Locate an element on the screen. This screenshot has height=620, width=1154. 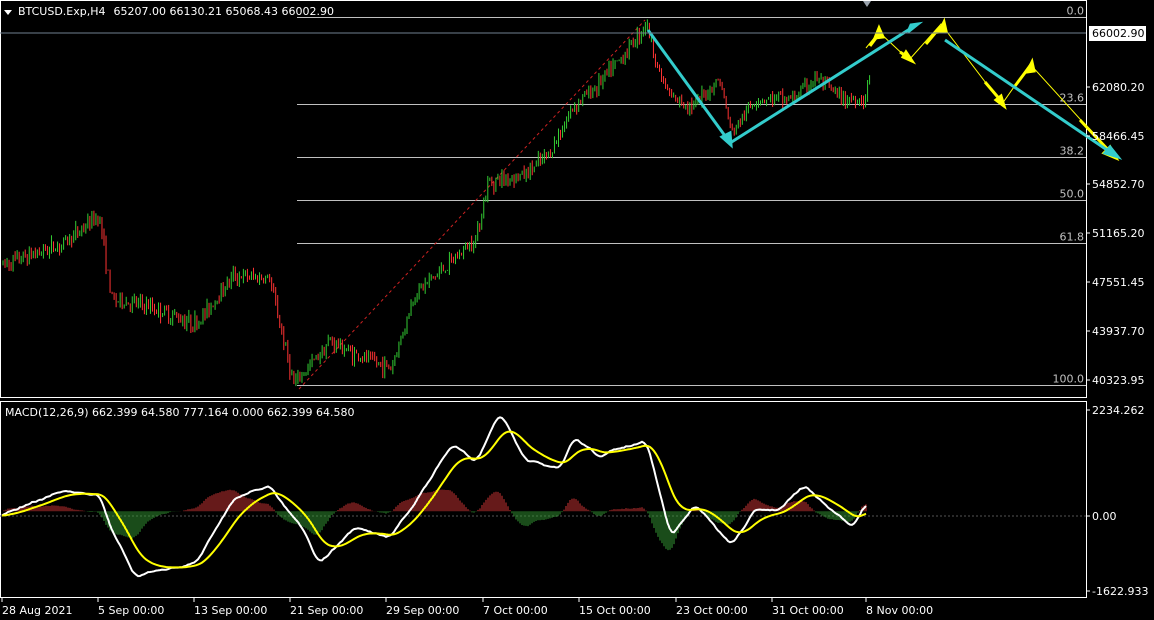
fib-level-label: 50.0 is located at coordinates (1072, 194).